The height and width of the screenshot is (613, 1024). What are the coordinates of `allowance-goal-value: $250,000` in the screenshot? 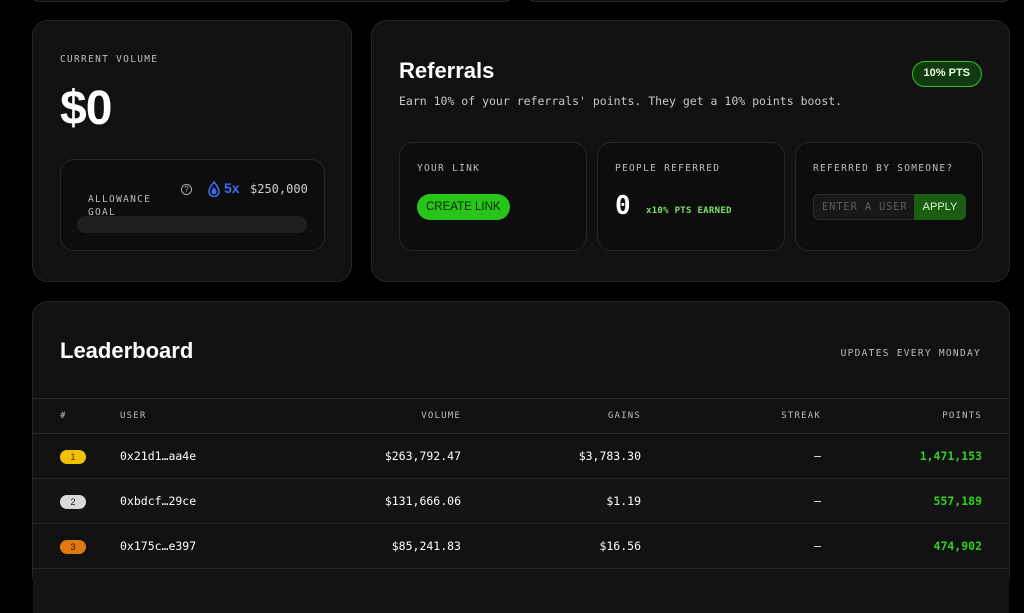 It's located at (279, 189).